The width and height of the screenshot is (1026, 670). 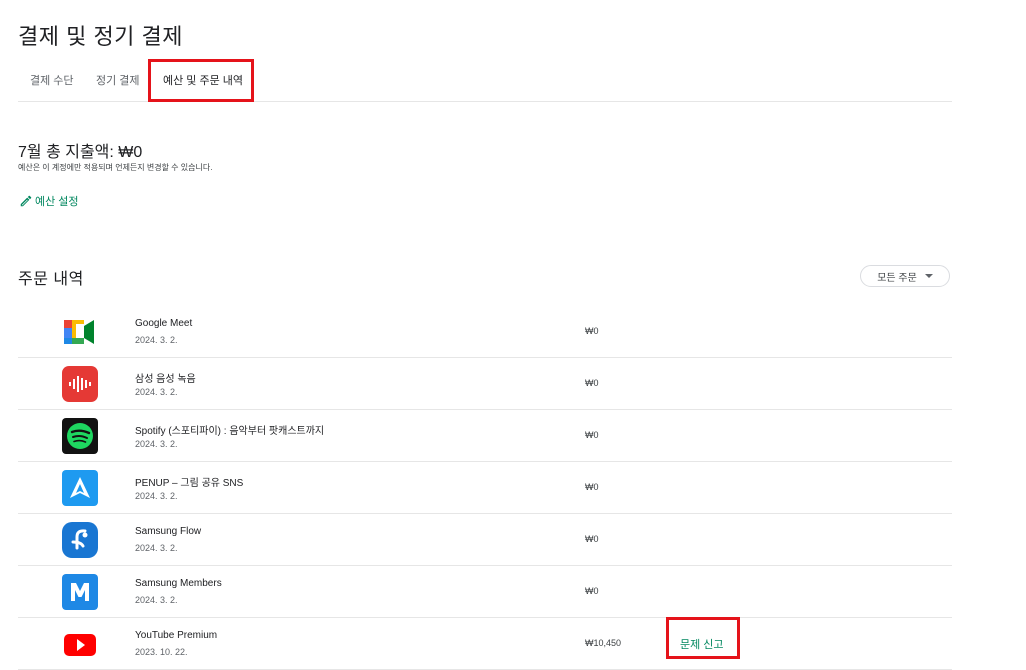 I want to click on order-app-name: Samsung Flow, so click(x=168, y=531).